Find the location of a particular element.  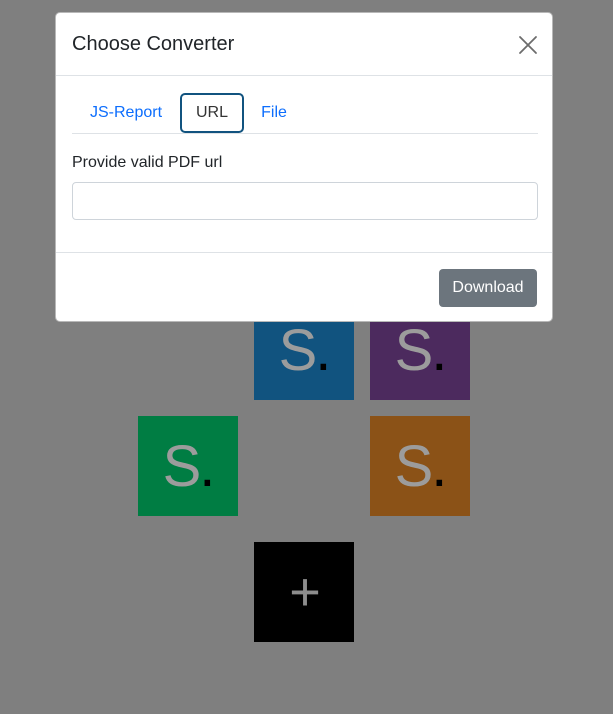

close-button is located at coordinates (528, 45).